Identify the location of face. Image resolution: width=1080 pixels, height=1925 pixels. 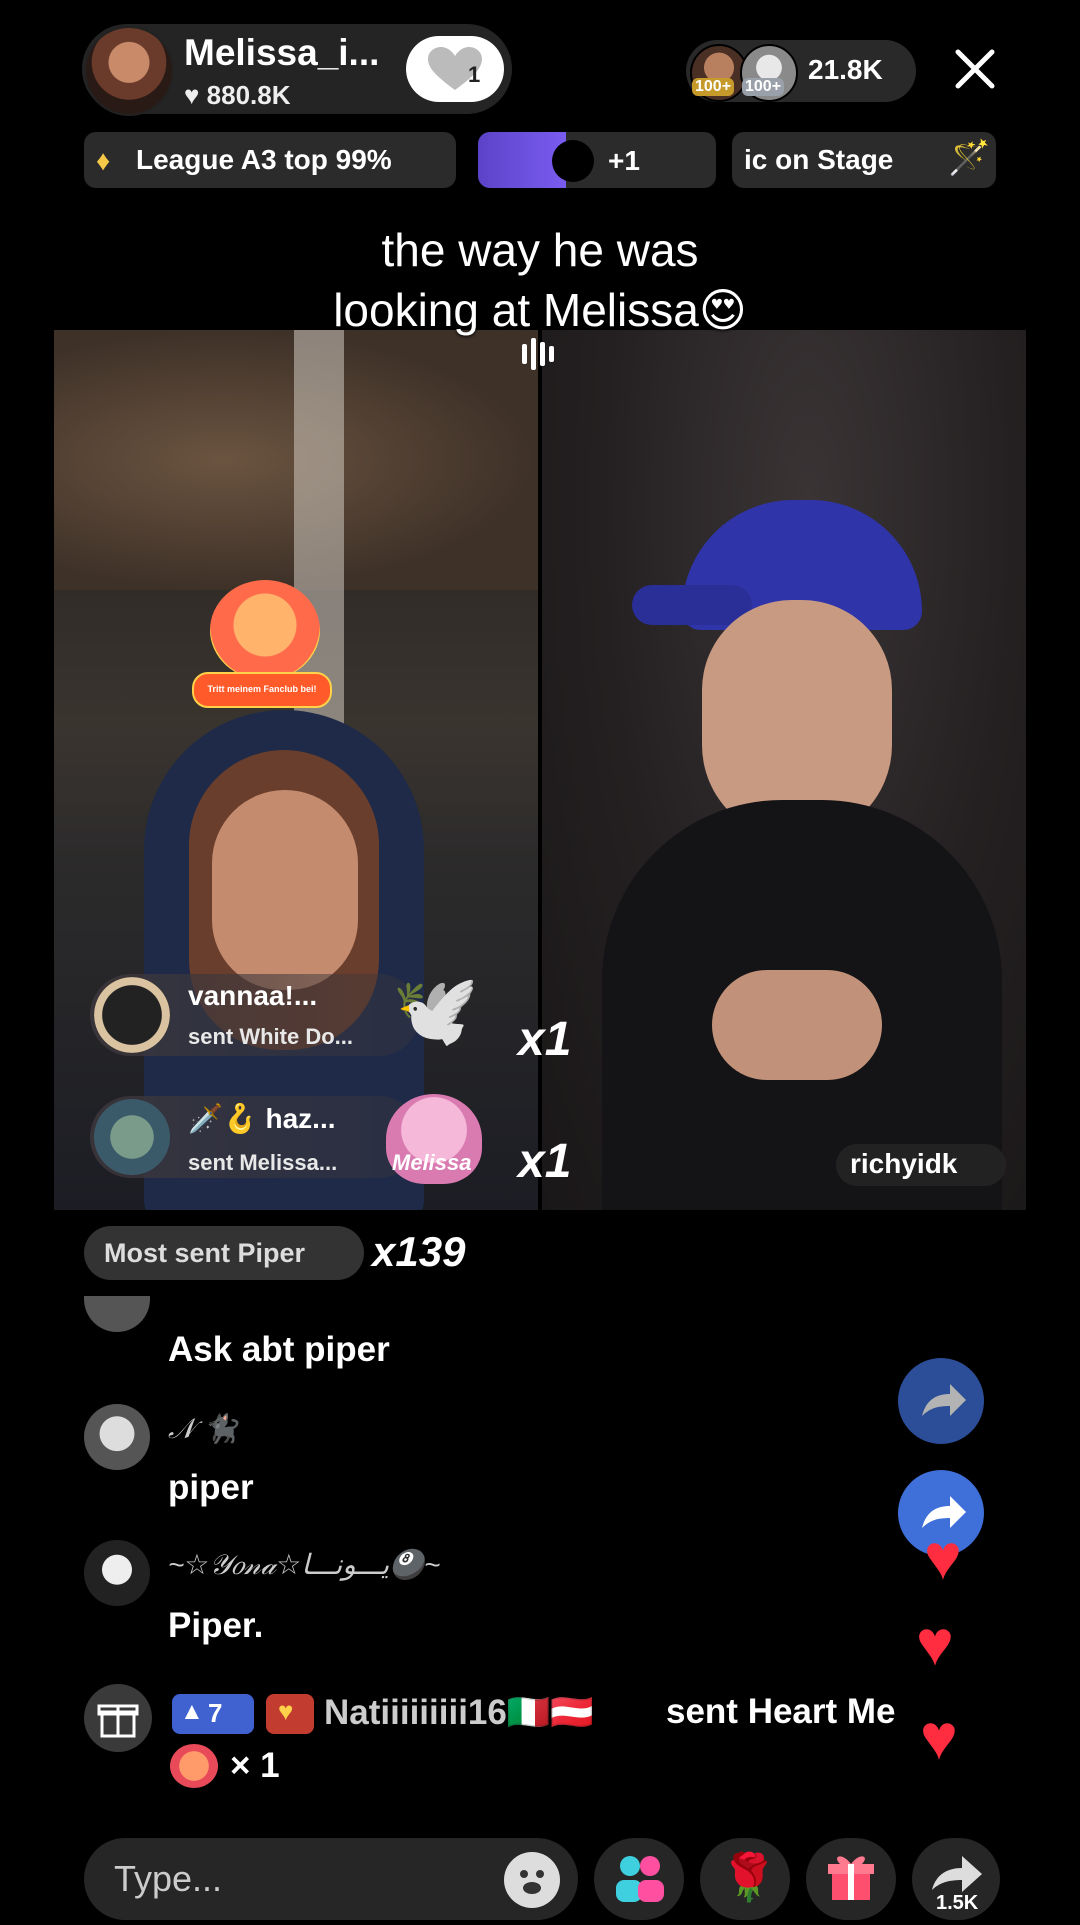
(285, 890).